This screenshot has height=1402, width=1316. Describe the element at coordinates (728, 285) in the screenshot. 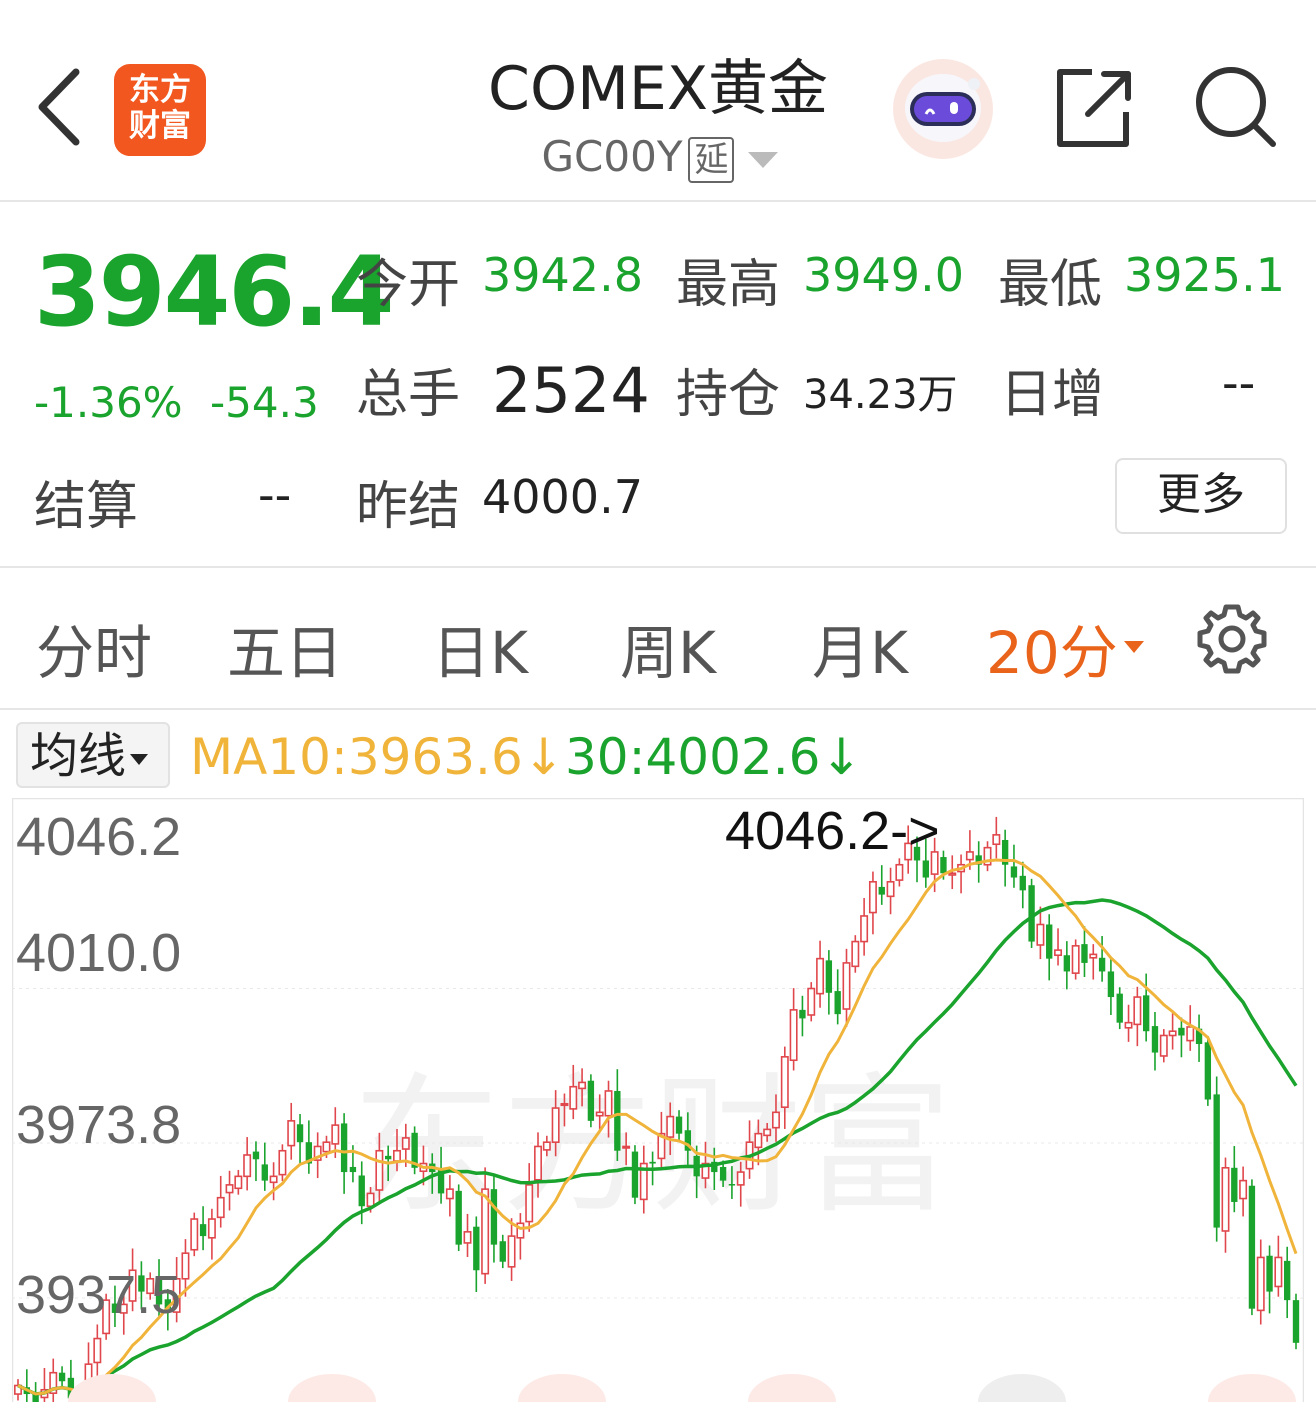

I see `high-label: 最高` at that location.